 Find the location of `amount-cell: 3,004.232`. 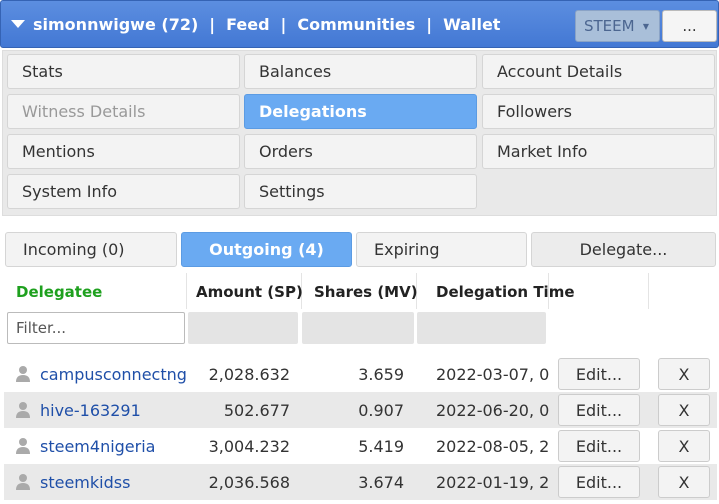

amount-cell: 3,004.232 is located at coordinates (249, 446).